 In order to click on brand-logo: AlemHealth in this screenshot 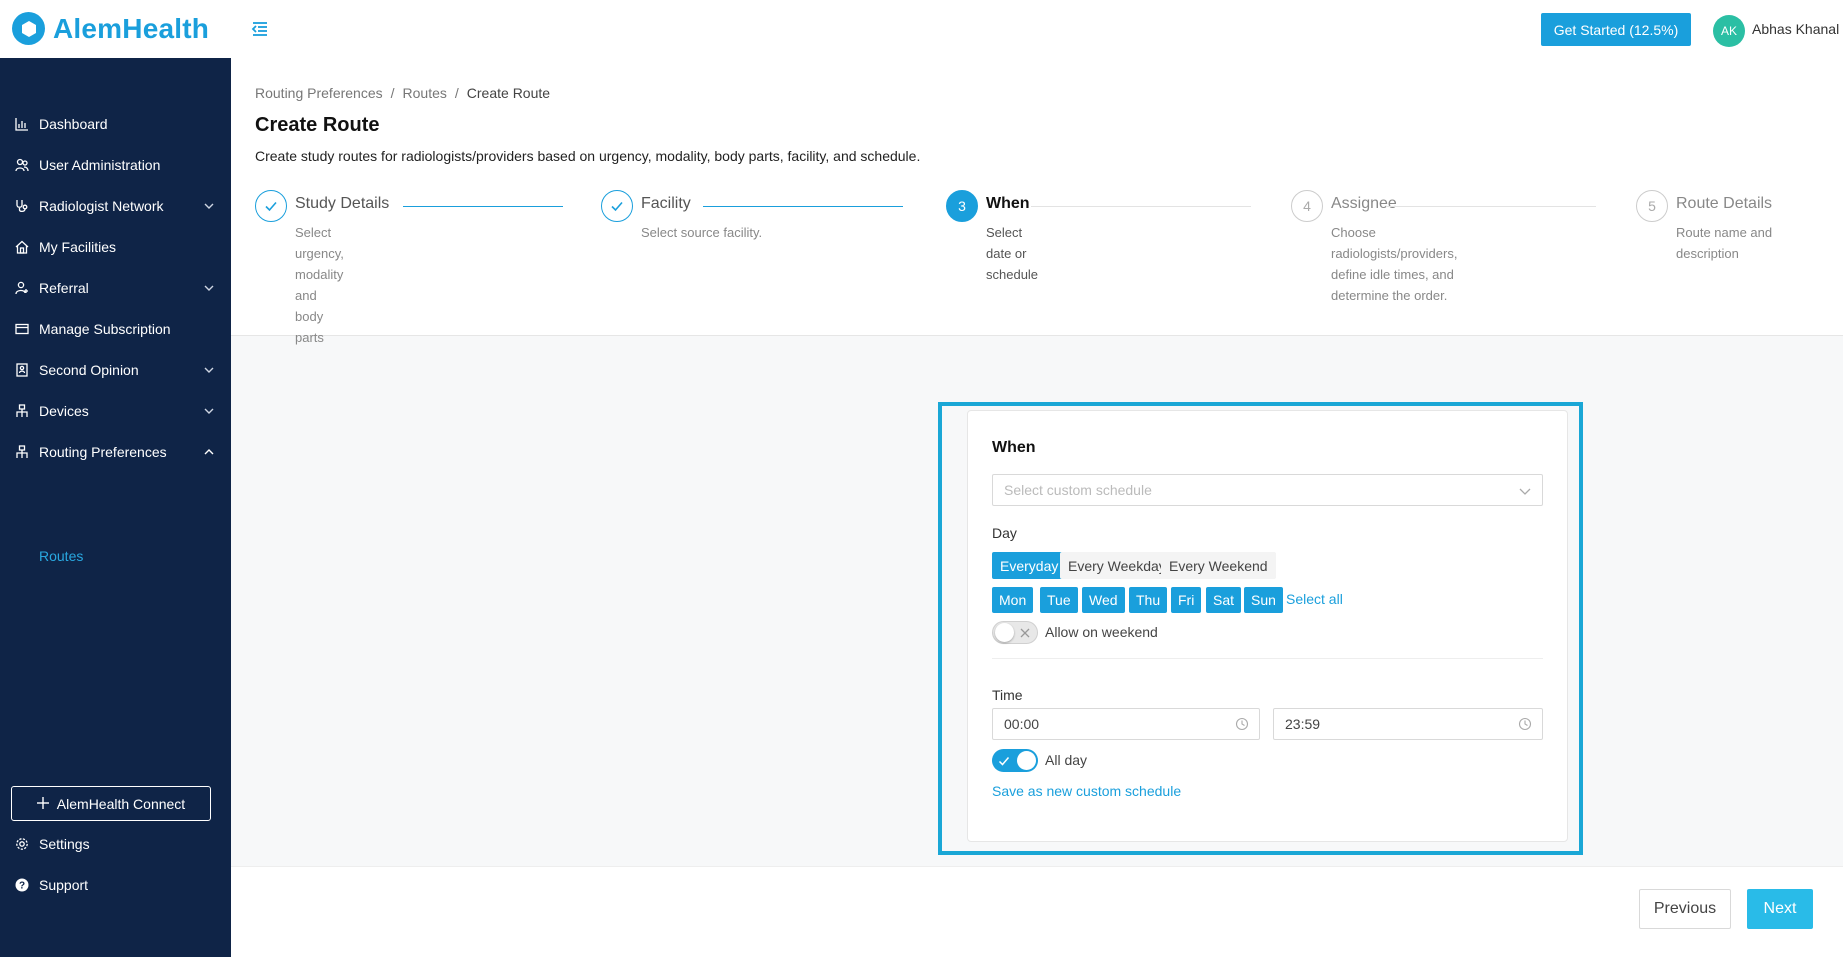, I will do `click(110, 28)`.